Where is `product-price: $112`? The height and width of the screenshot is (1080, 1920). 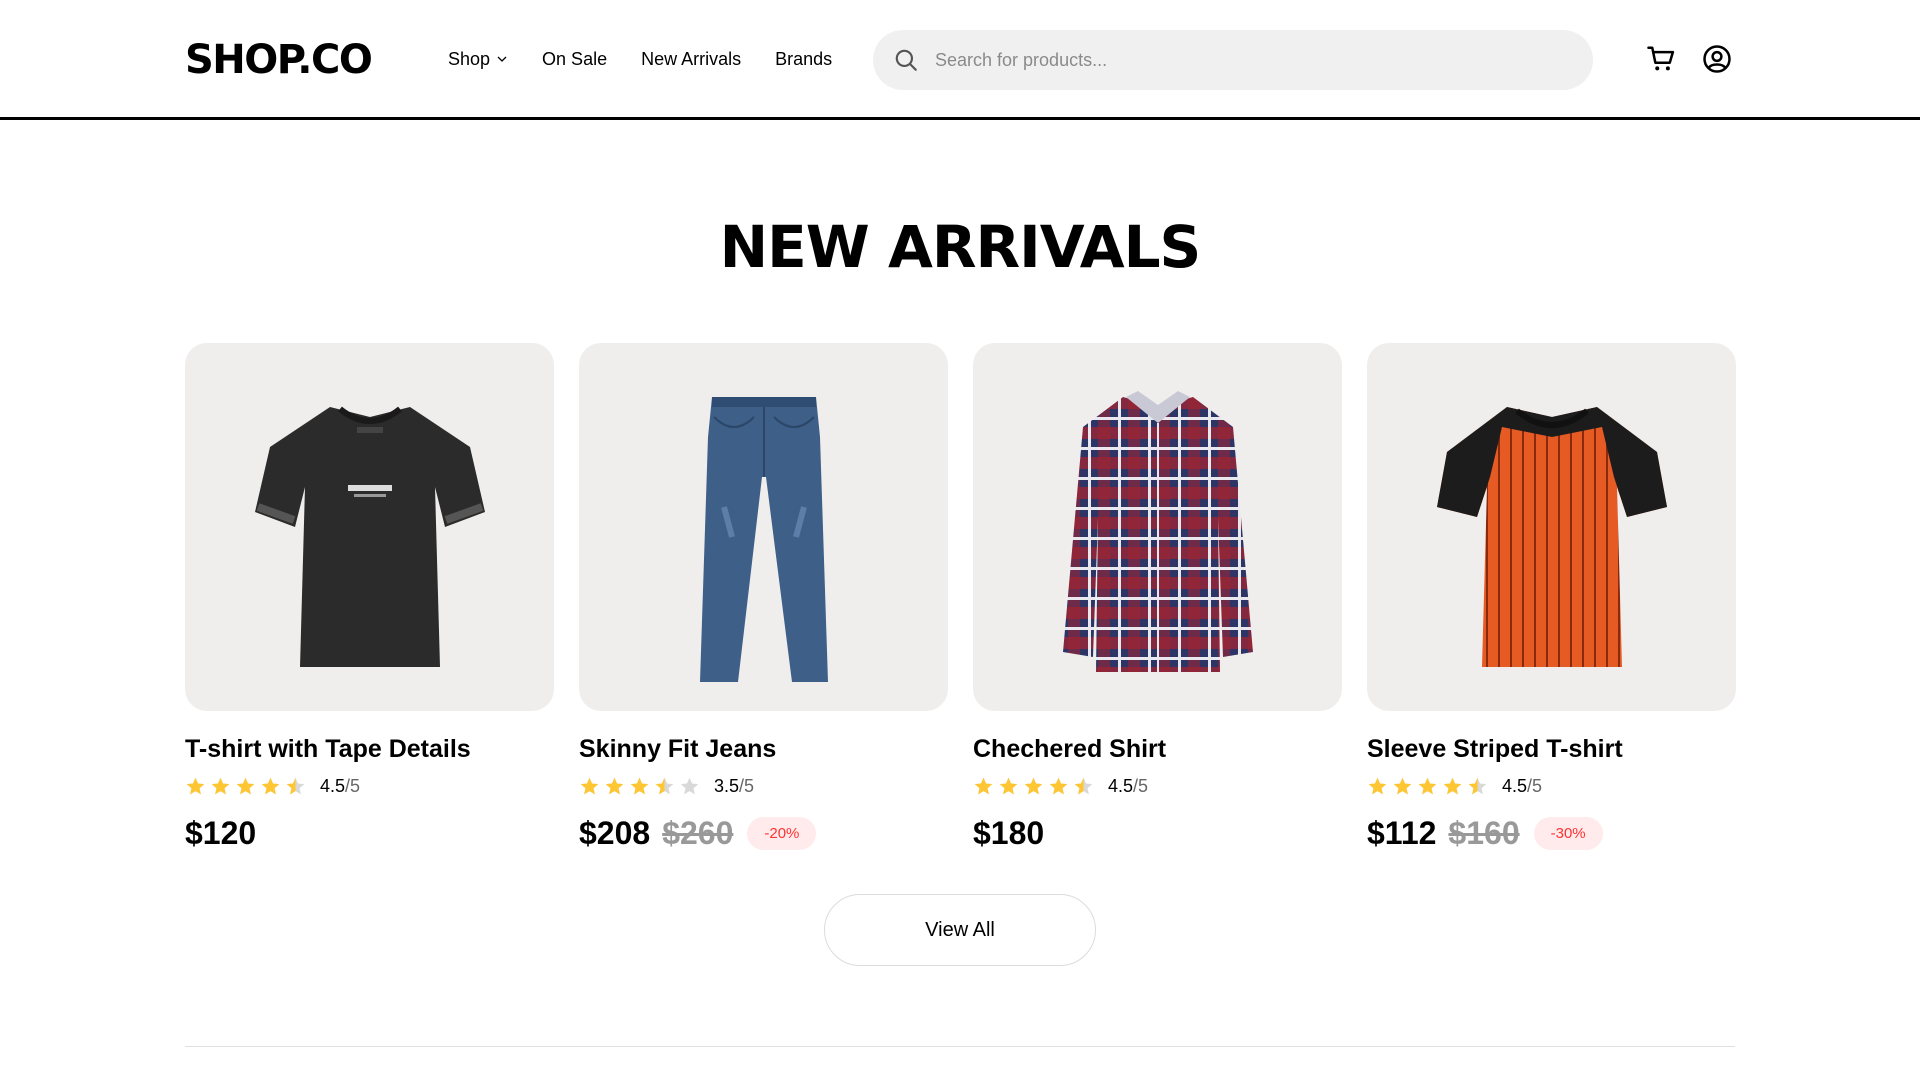 product-price: $112 is located at coordinates (1402, 832).